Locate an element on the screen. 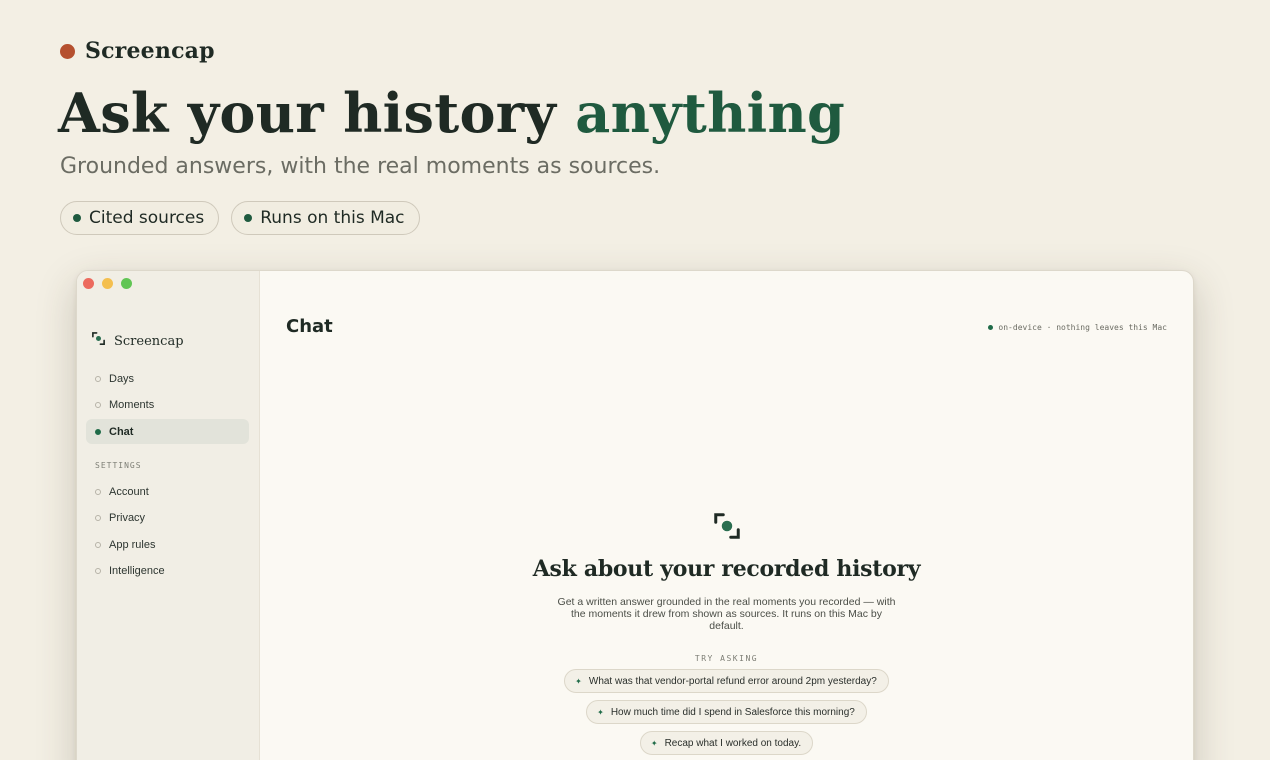 Image resolution: width=1270 pixels, height=760 pixels. pill-label: Cited sources is located at coordinates (147, 218).